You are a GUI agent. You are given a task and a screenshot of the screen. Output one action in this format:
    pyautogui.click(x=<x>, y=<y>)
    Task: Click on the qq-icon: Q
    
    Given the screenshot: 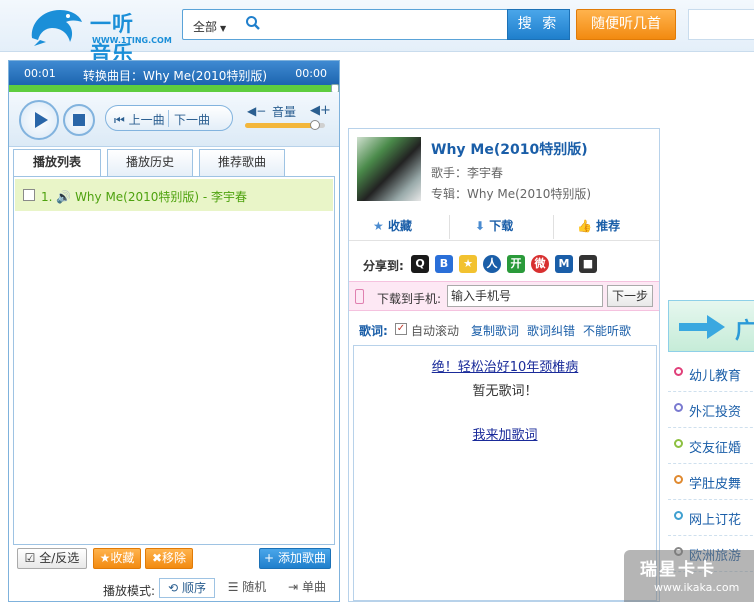 What is the action you would take?
    pyautogui.click(x=420, y=264)
    